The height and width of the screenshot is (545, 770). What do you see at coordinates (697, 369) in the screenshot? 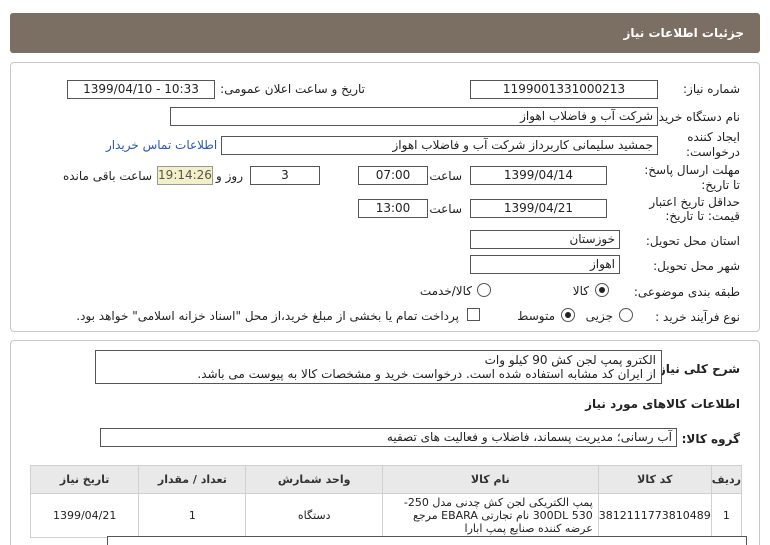
I see `summary-label: شرح کلی نیاز:` at bounding box center [697, 369].